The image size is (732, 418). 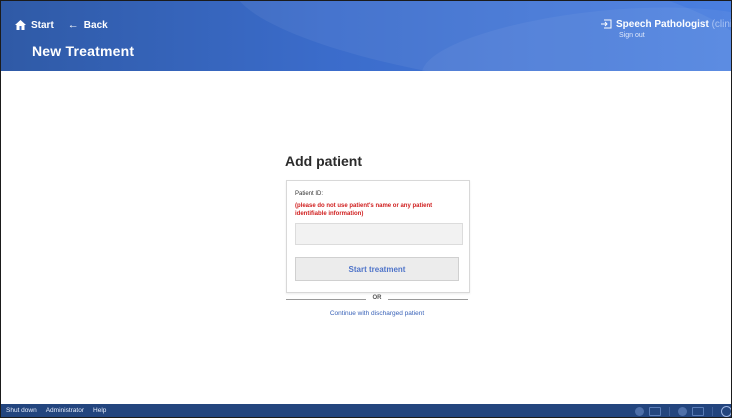 I want to click on help-link: Help, so click(x=99, y=410).